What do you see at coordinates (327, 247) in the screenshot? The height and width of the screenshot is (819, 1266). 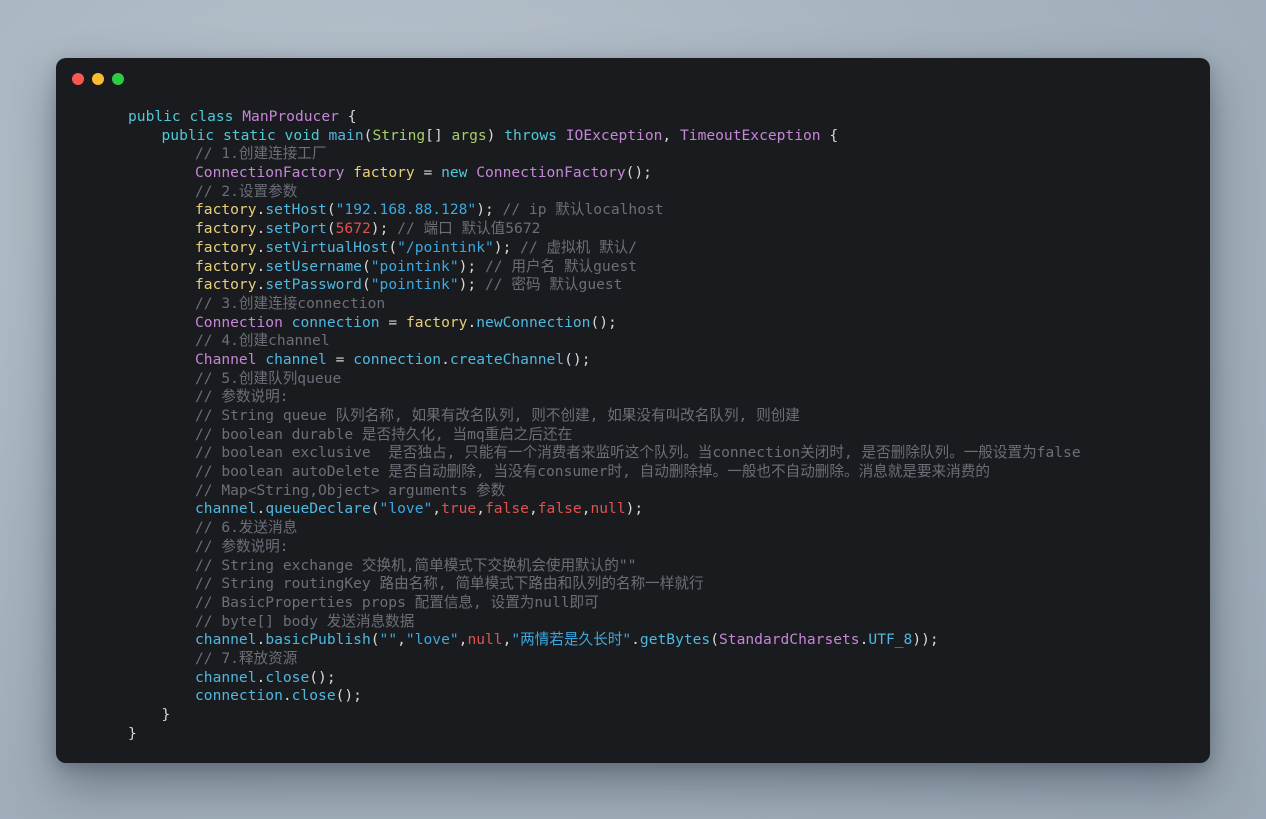 I see `code-token-ident: setVirtualHost` at bounding box center [327, 247].